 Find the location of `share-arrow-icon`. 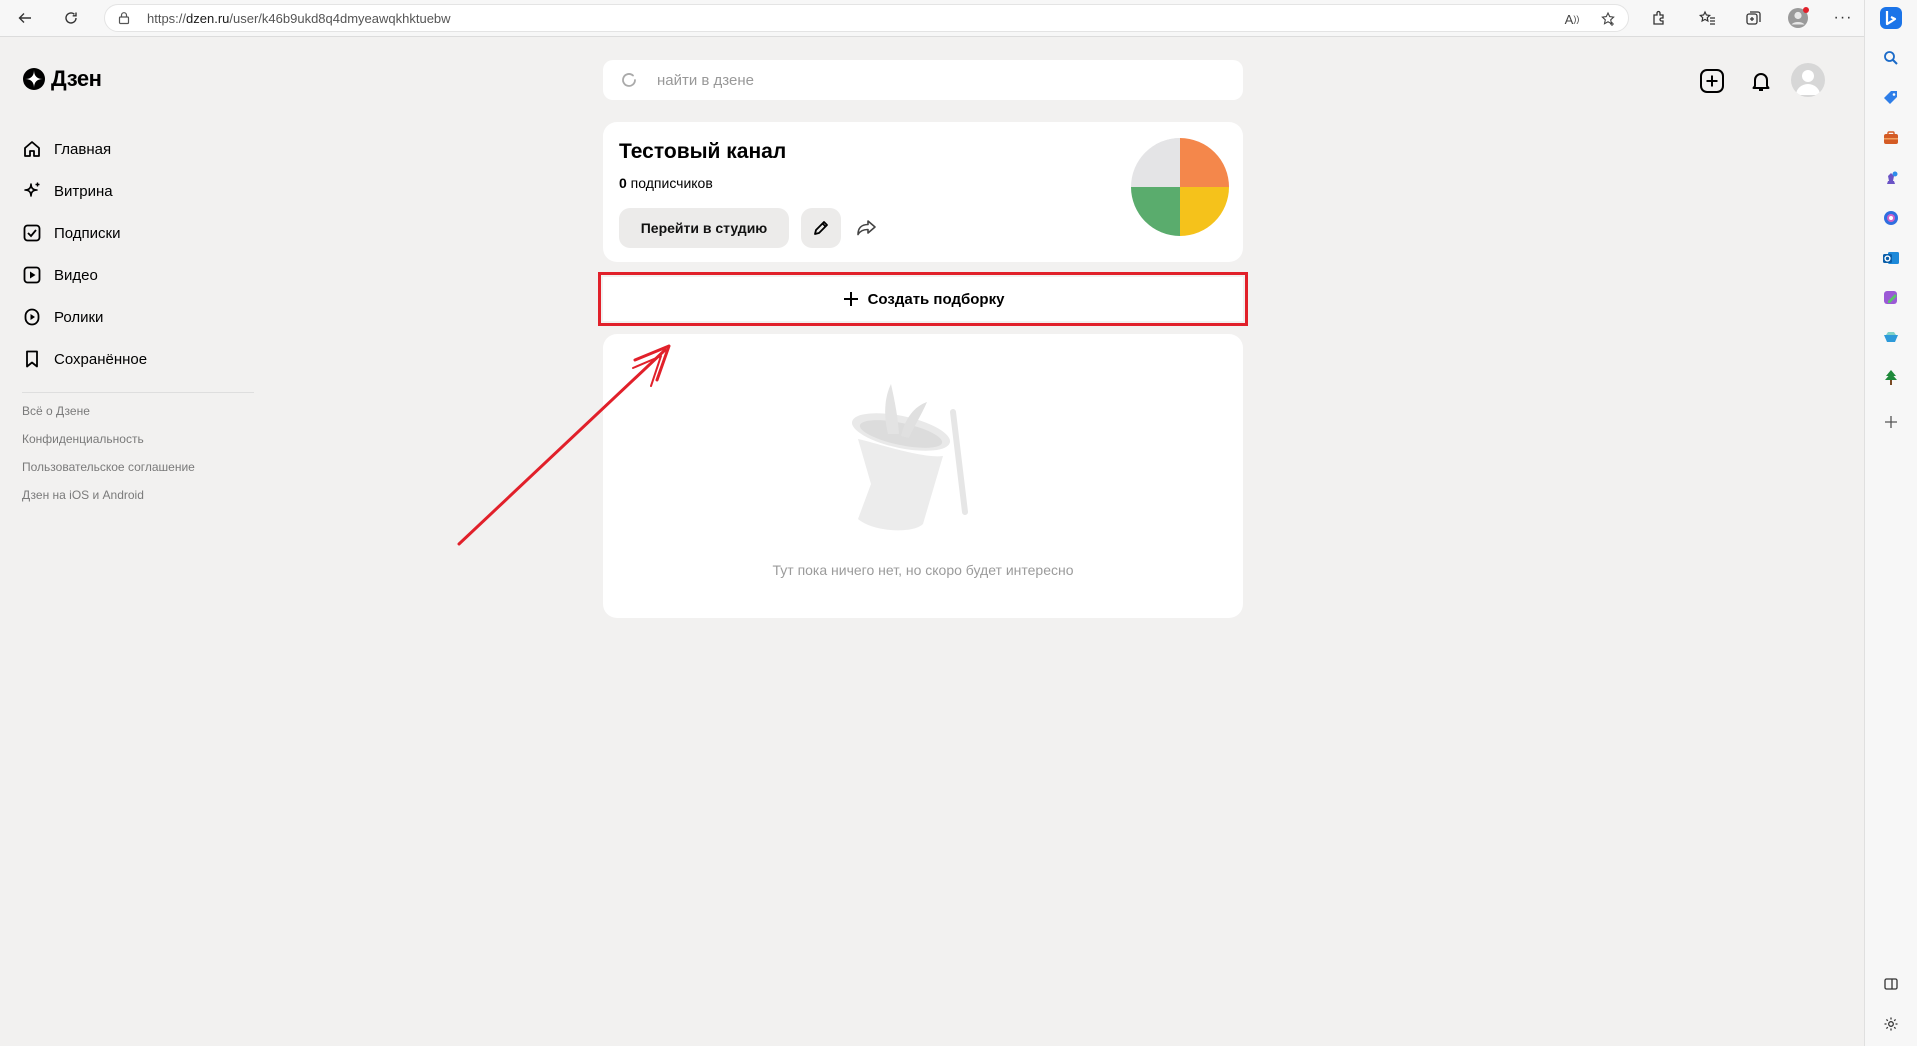

share-arrow-icon is located at coordinates (866, 228).